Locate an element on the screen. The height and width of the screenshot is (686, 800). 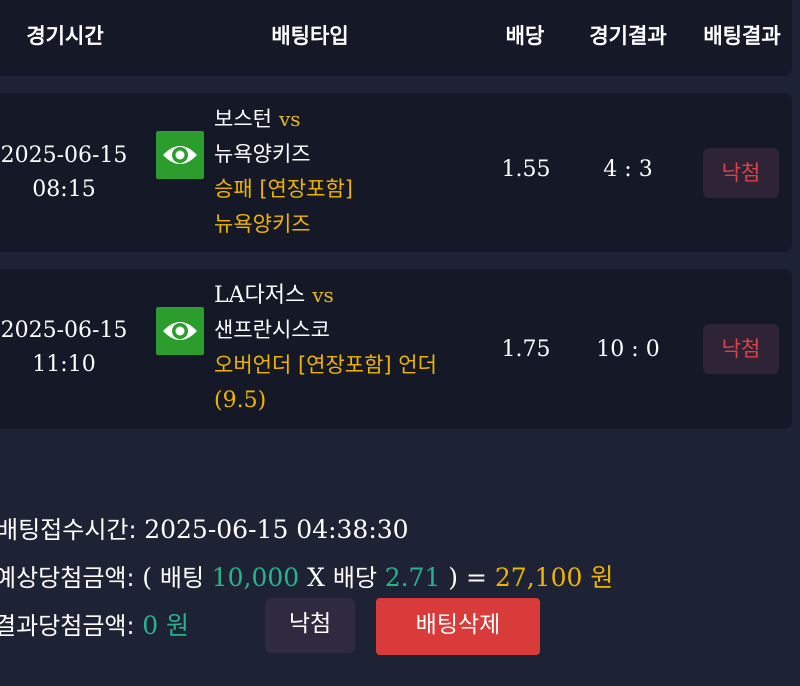
total-odds: 2.71 is located at coordinates (412, 577).